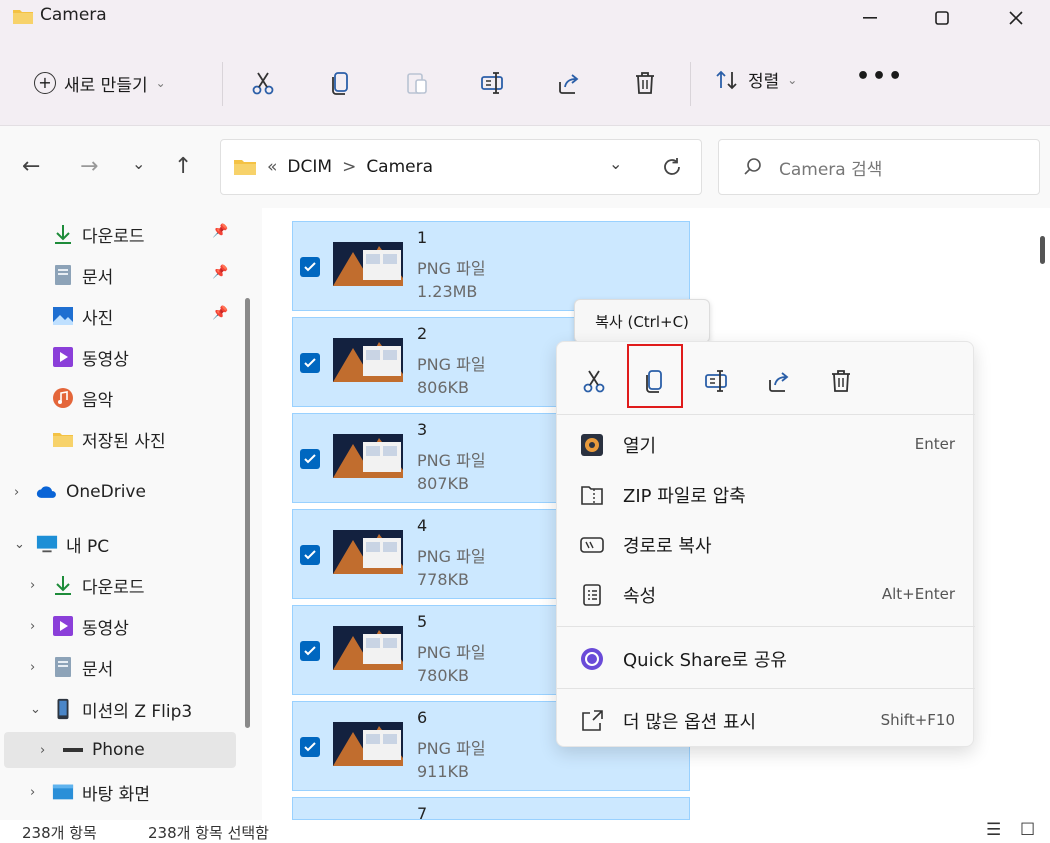 Image resolution: width=1050 pixels, height=843 pixels. Describe the element at coordinates (993, 830) in the screenshot. I see `details-view-icon: ☰` at that location.